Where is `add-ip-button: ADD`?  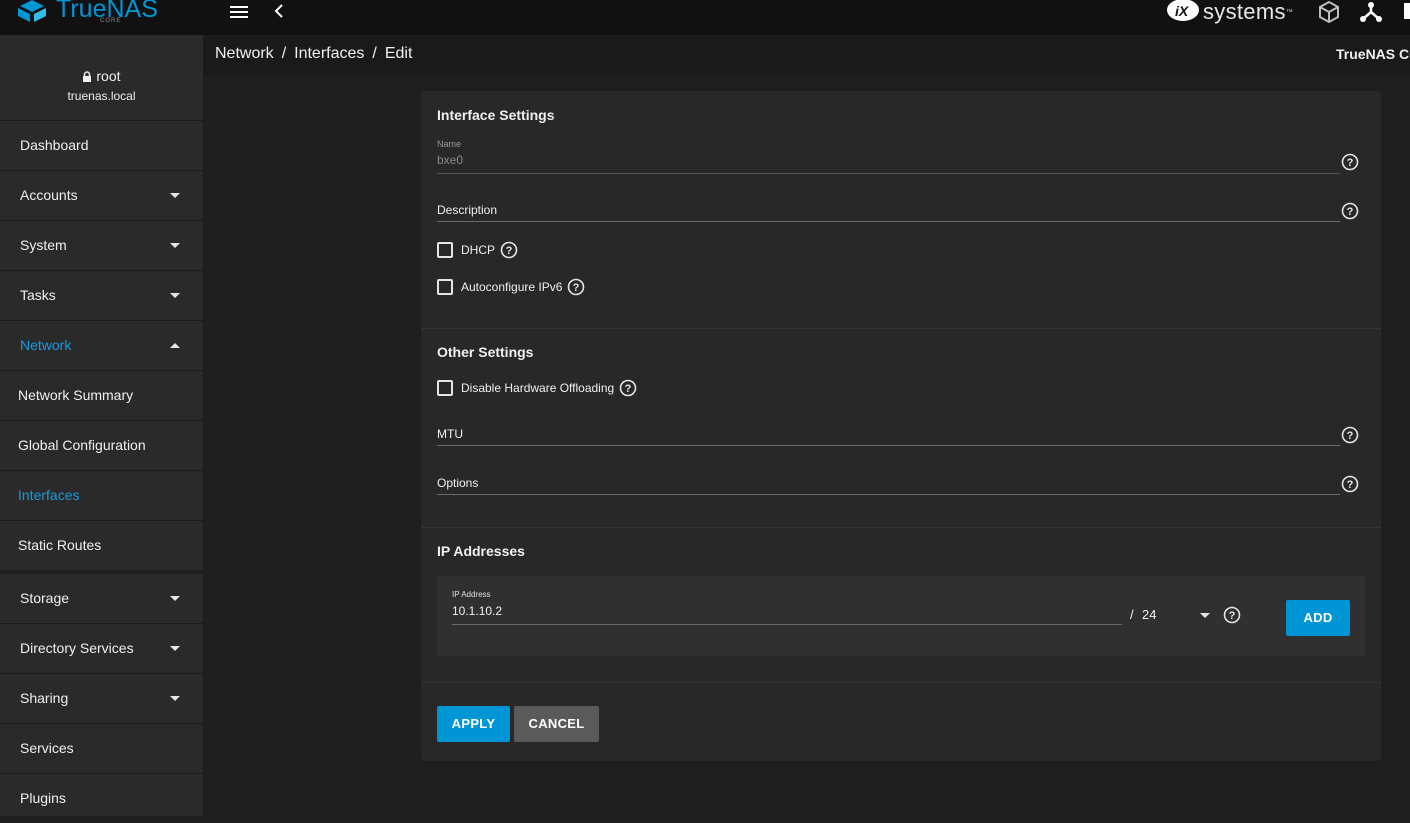 add-ip-button: ADD is located at coordinates (1318, 618).